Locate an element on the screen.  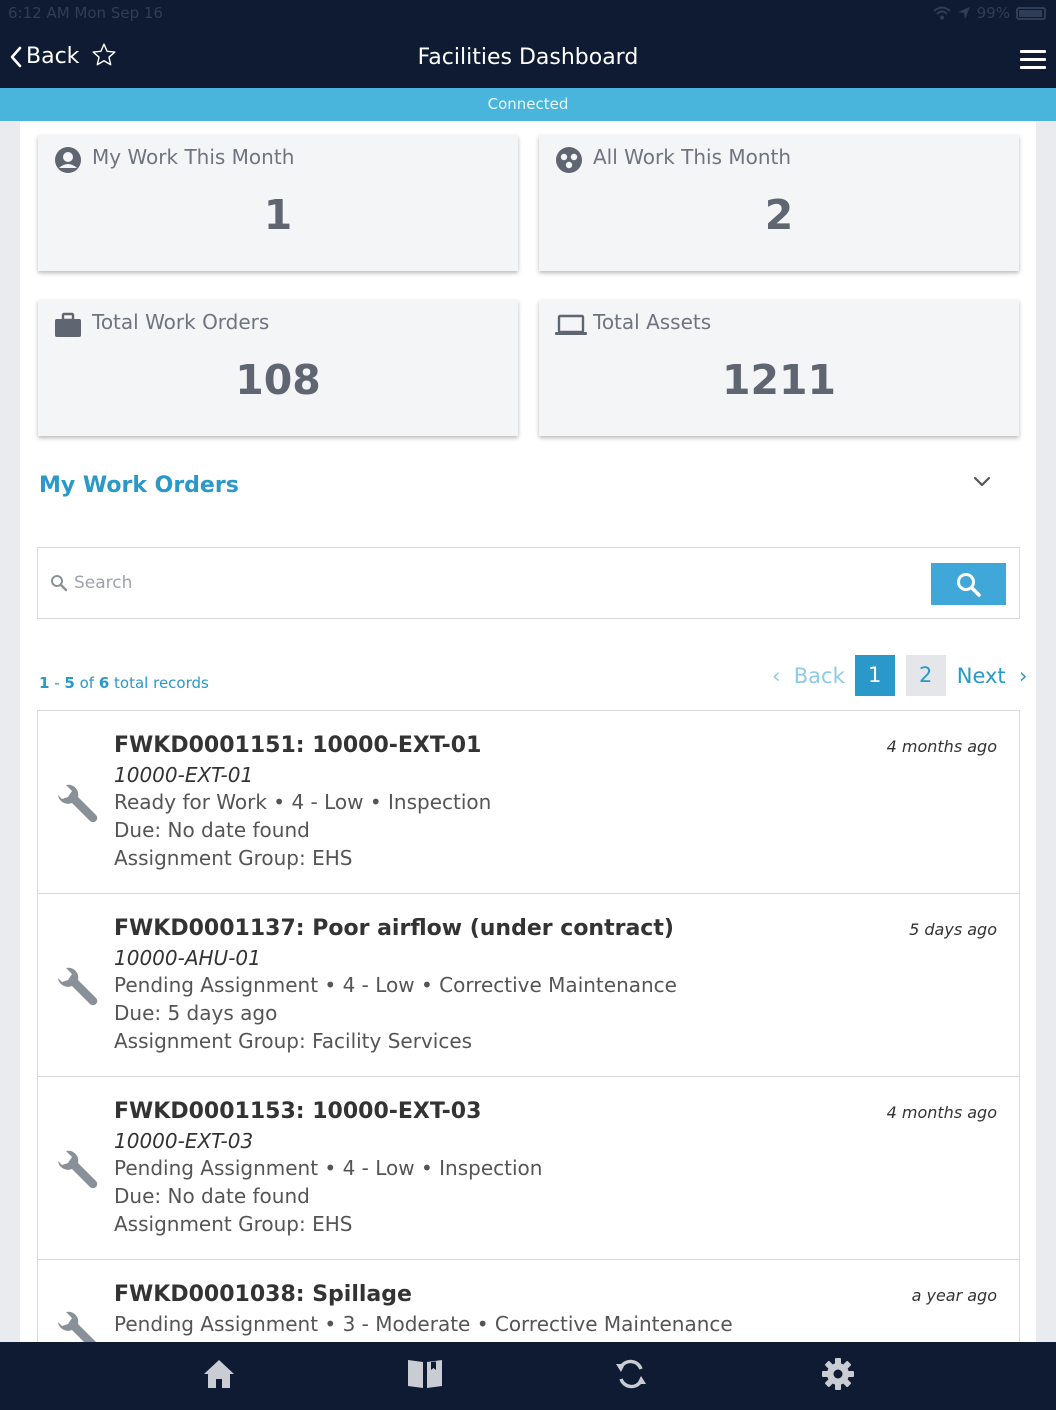
work-order-due: Due: 5 days ago is located at coordinates (196, 1013).